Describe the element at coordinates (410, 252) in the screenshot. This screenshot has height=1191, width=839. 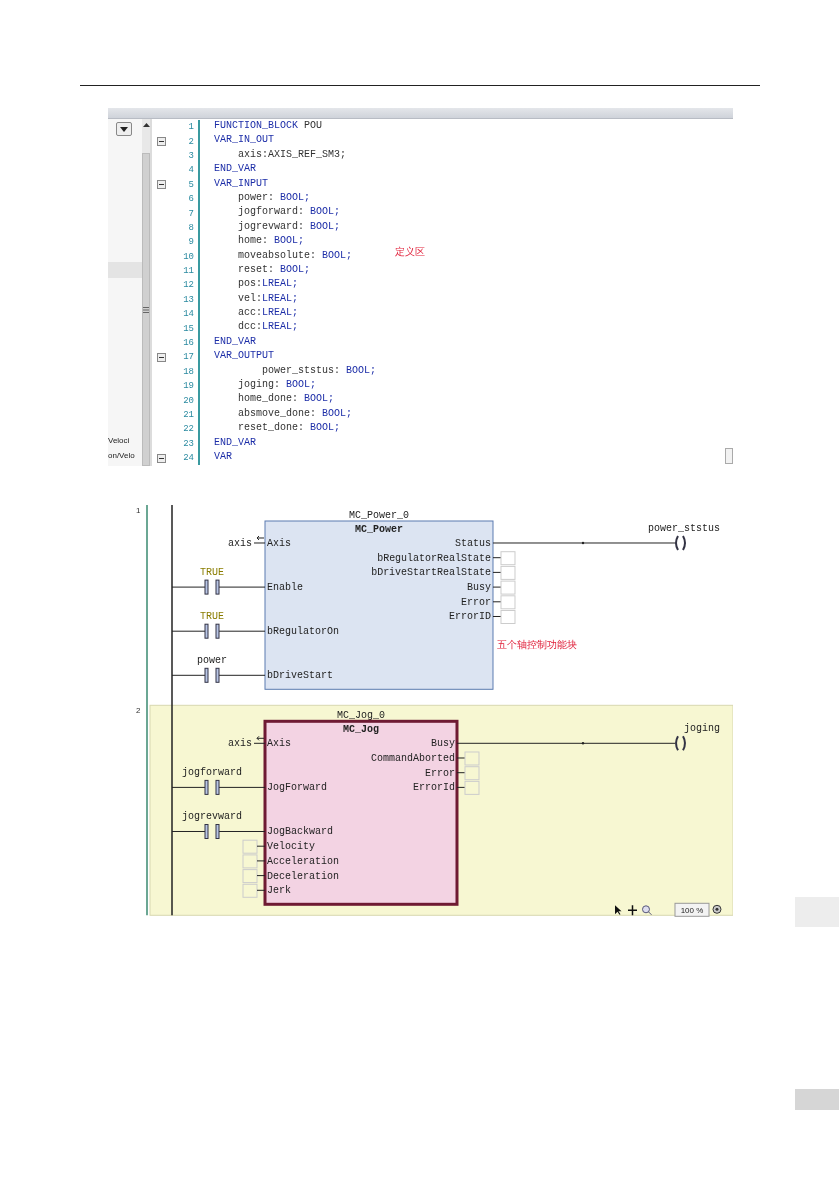
I see `annotation-label: 定义区` at that location.